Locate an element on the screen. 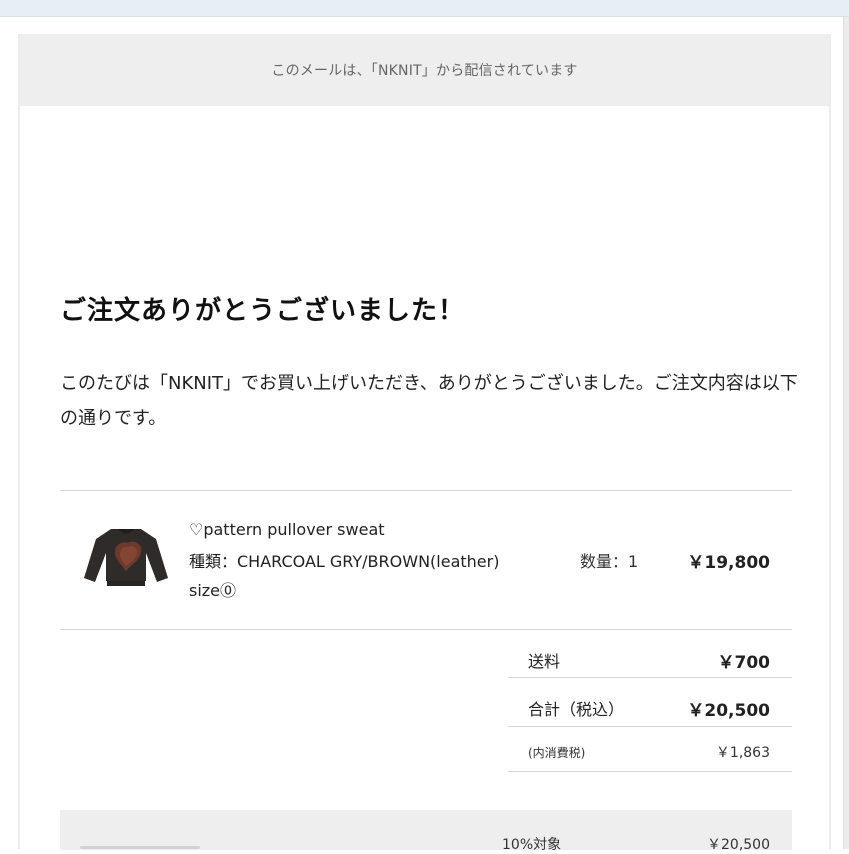 This screenshot has width=849, height=854. product-thumbnail is located at coordinates (126, 560).